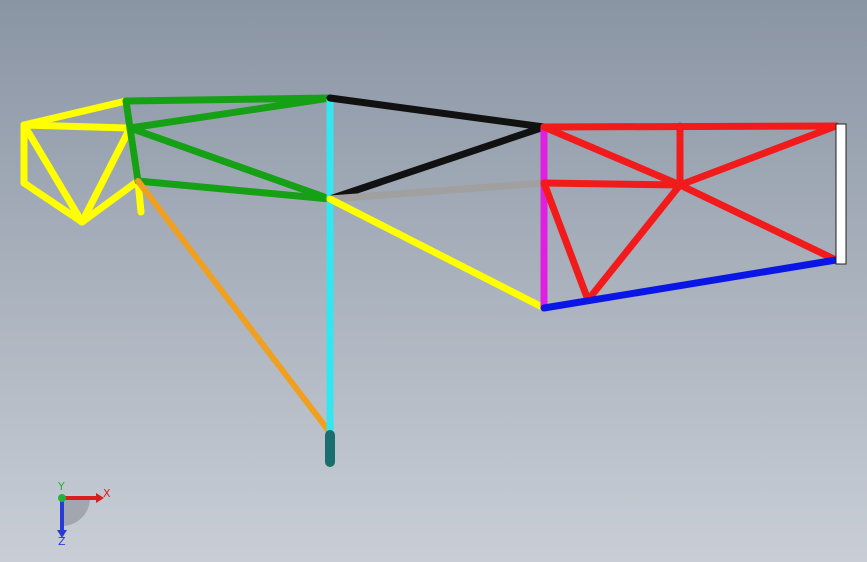  What do you see at coordinates (62, 541) in the screenshot?
I see `z-axis-label: Z` at bounding box center [62, 541].